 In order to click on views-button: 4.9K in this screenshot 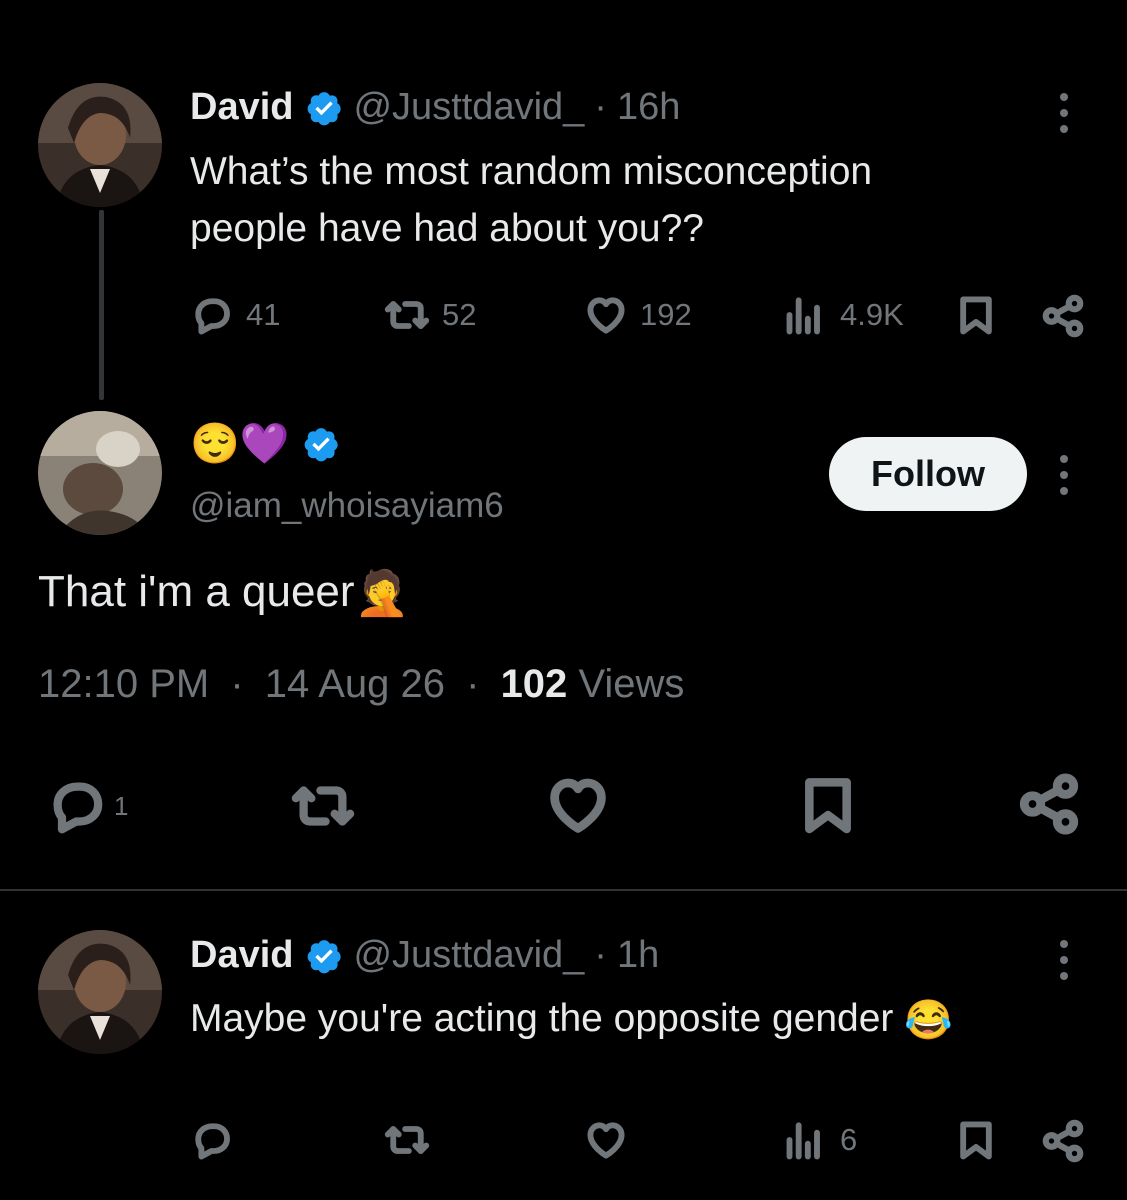, I will do `click(844, 315)`.